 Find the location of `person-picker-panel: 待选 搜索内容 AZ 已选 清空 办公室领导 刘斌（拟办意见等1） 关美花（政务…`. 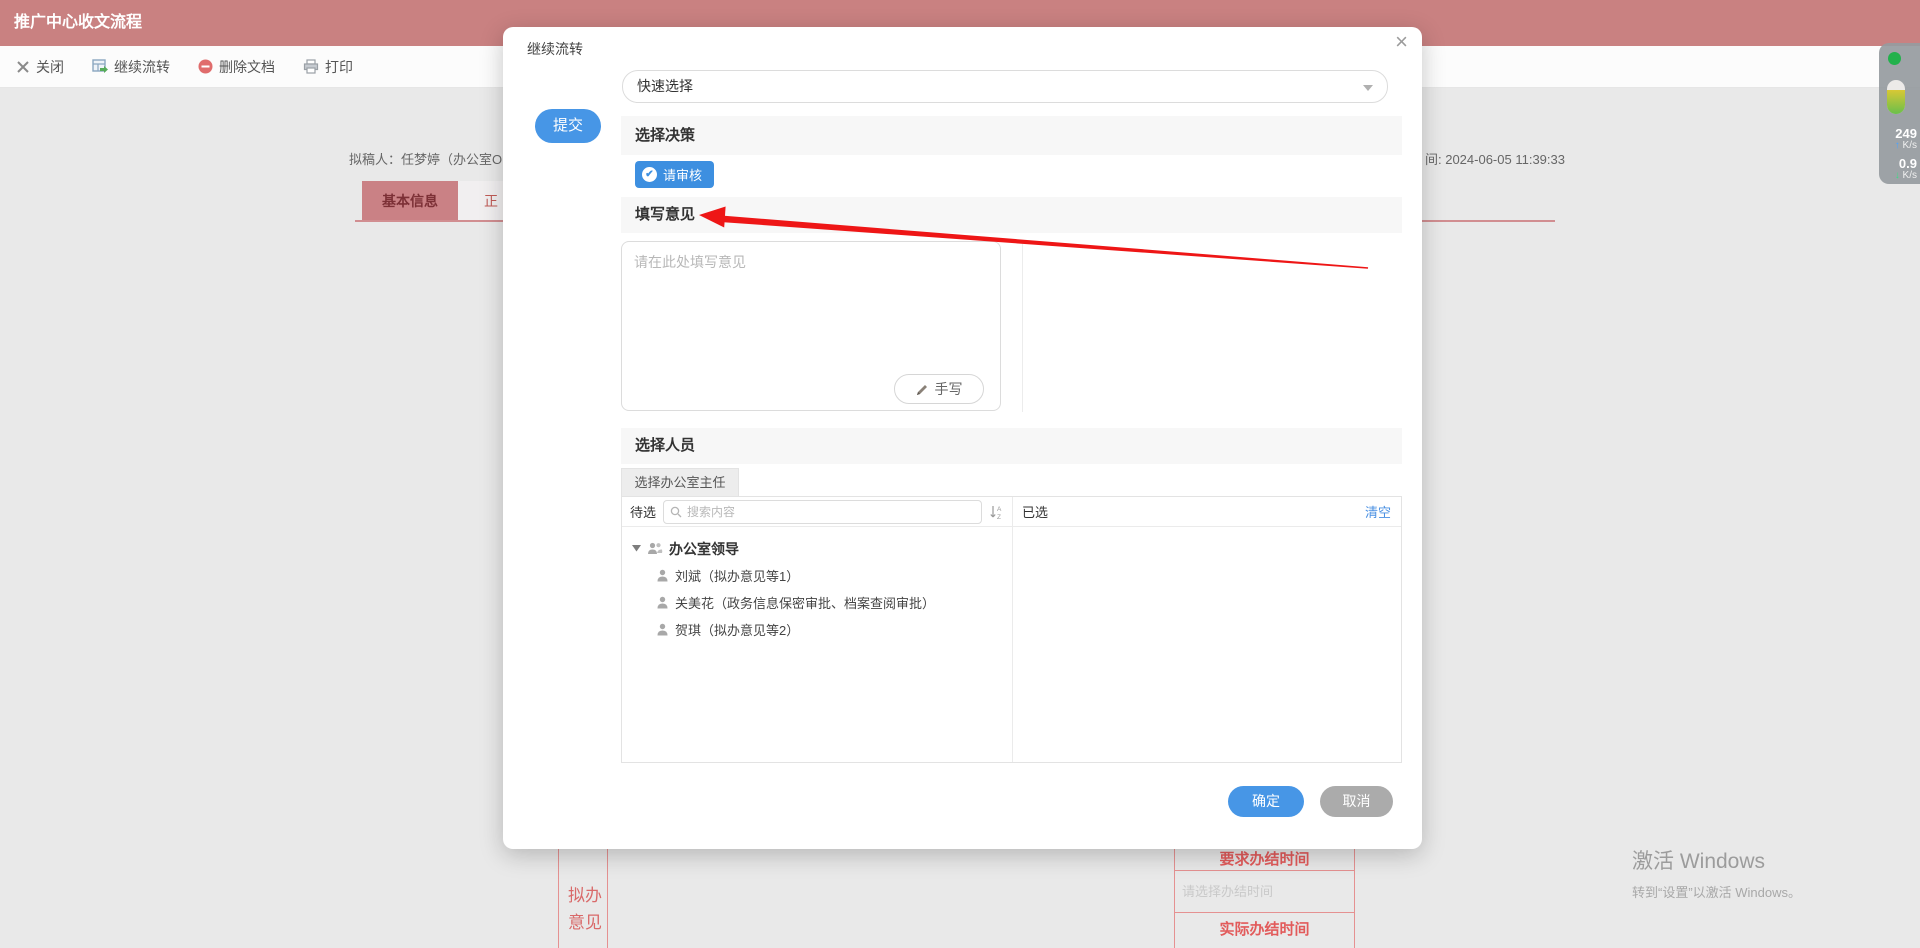

person-picker-panel: 待选 搜索内容 AZ 已选 清空 办公室领导 刘斌（拟办意见等1） 关美花（政务… is located at coordinates (1011, 629).